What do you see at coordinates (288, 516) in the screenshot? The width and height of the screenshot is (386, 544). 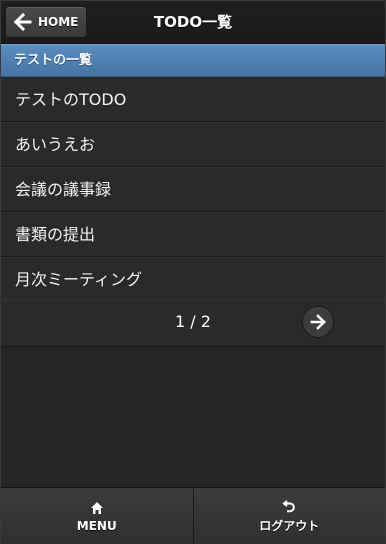 I see `logout-button: ログアウト` at bounding box center [288, 516].